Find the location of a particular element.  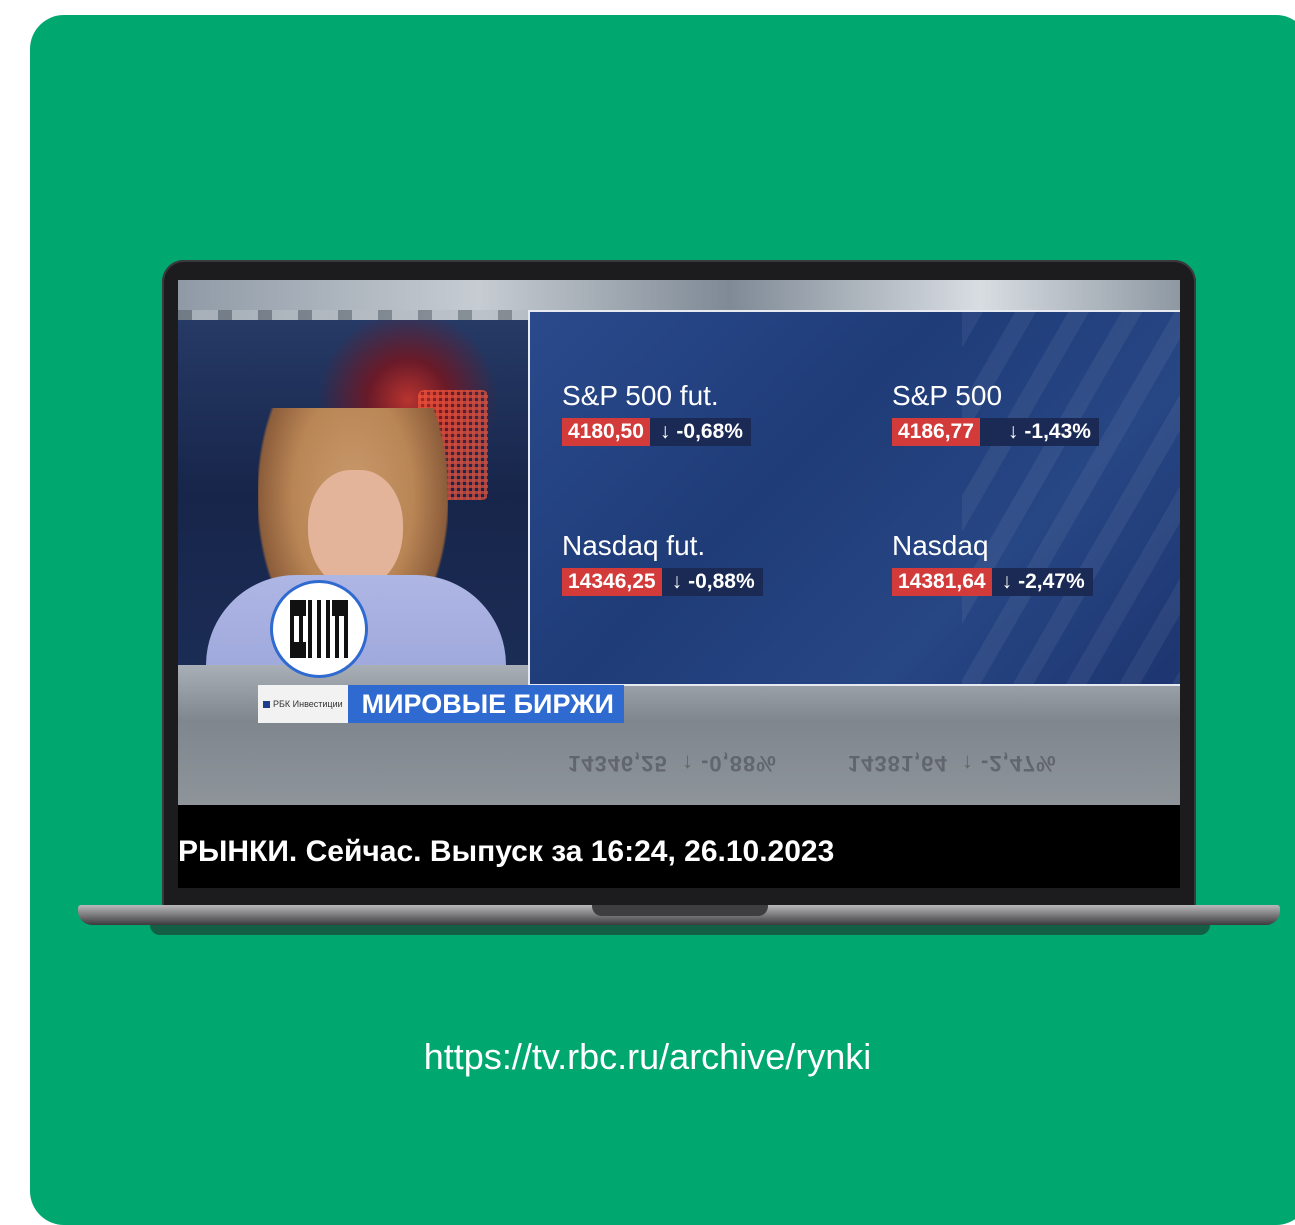

index-change-value: -0,88% is located at coordinates (721, 581).